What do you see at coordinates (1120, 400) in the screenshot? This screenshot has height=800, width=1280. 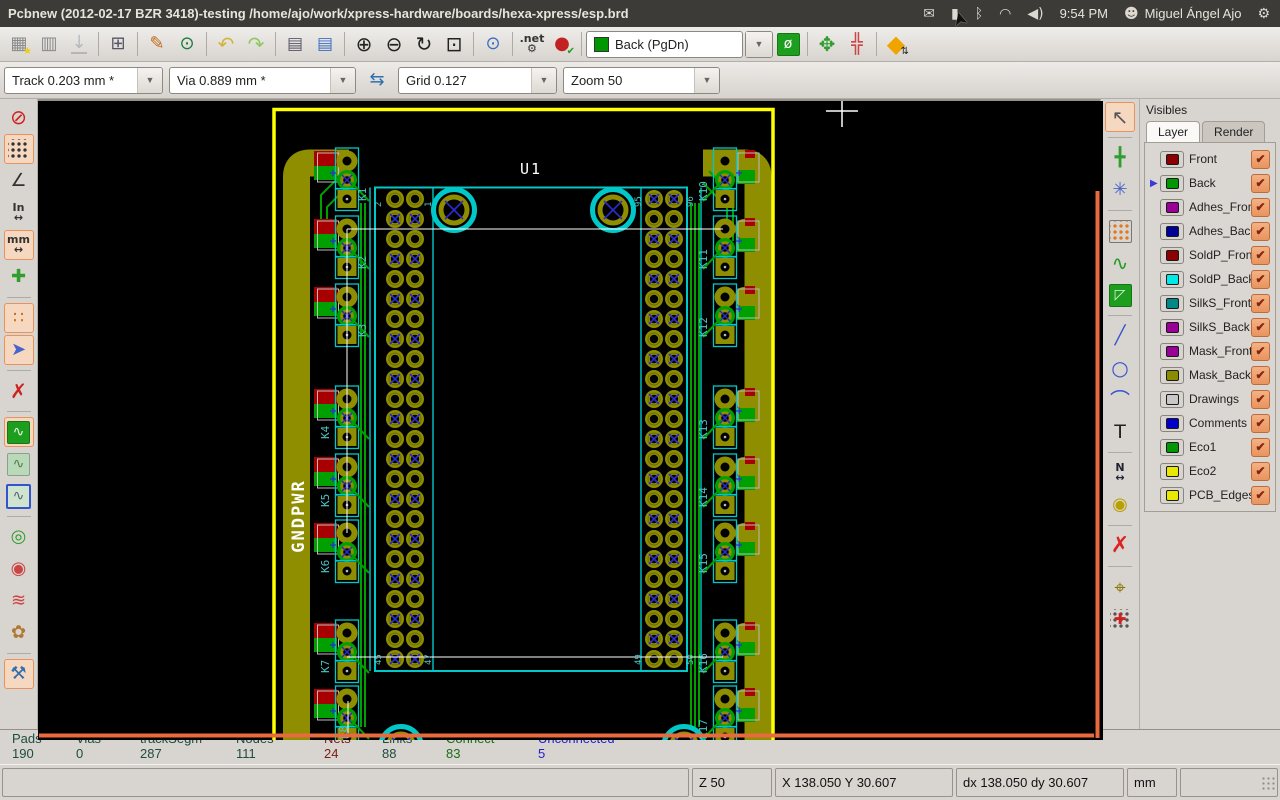 I see `add-arc-button: ⌒` at bounding box center [1120, 400].